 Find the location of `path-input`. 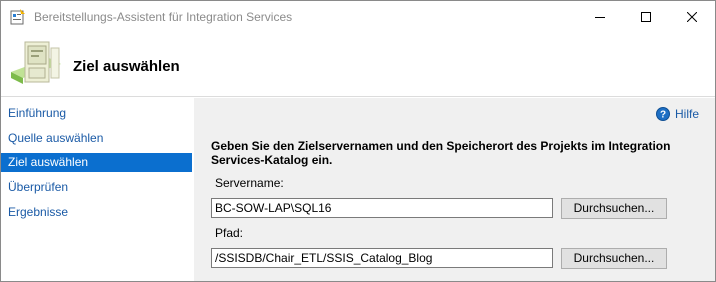

path-input is located at coordinates (382, 258).